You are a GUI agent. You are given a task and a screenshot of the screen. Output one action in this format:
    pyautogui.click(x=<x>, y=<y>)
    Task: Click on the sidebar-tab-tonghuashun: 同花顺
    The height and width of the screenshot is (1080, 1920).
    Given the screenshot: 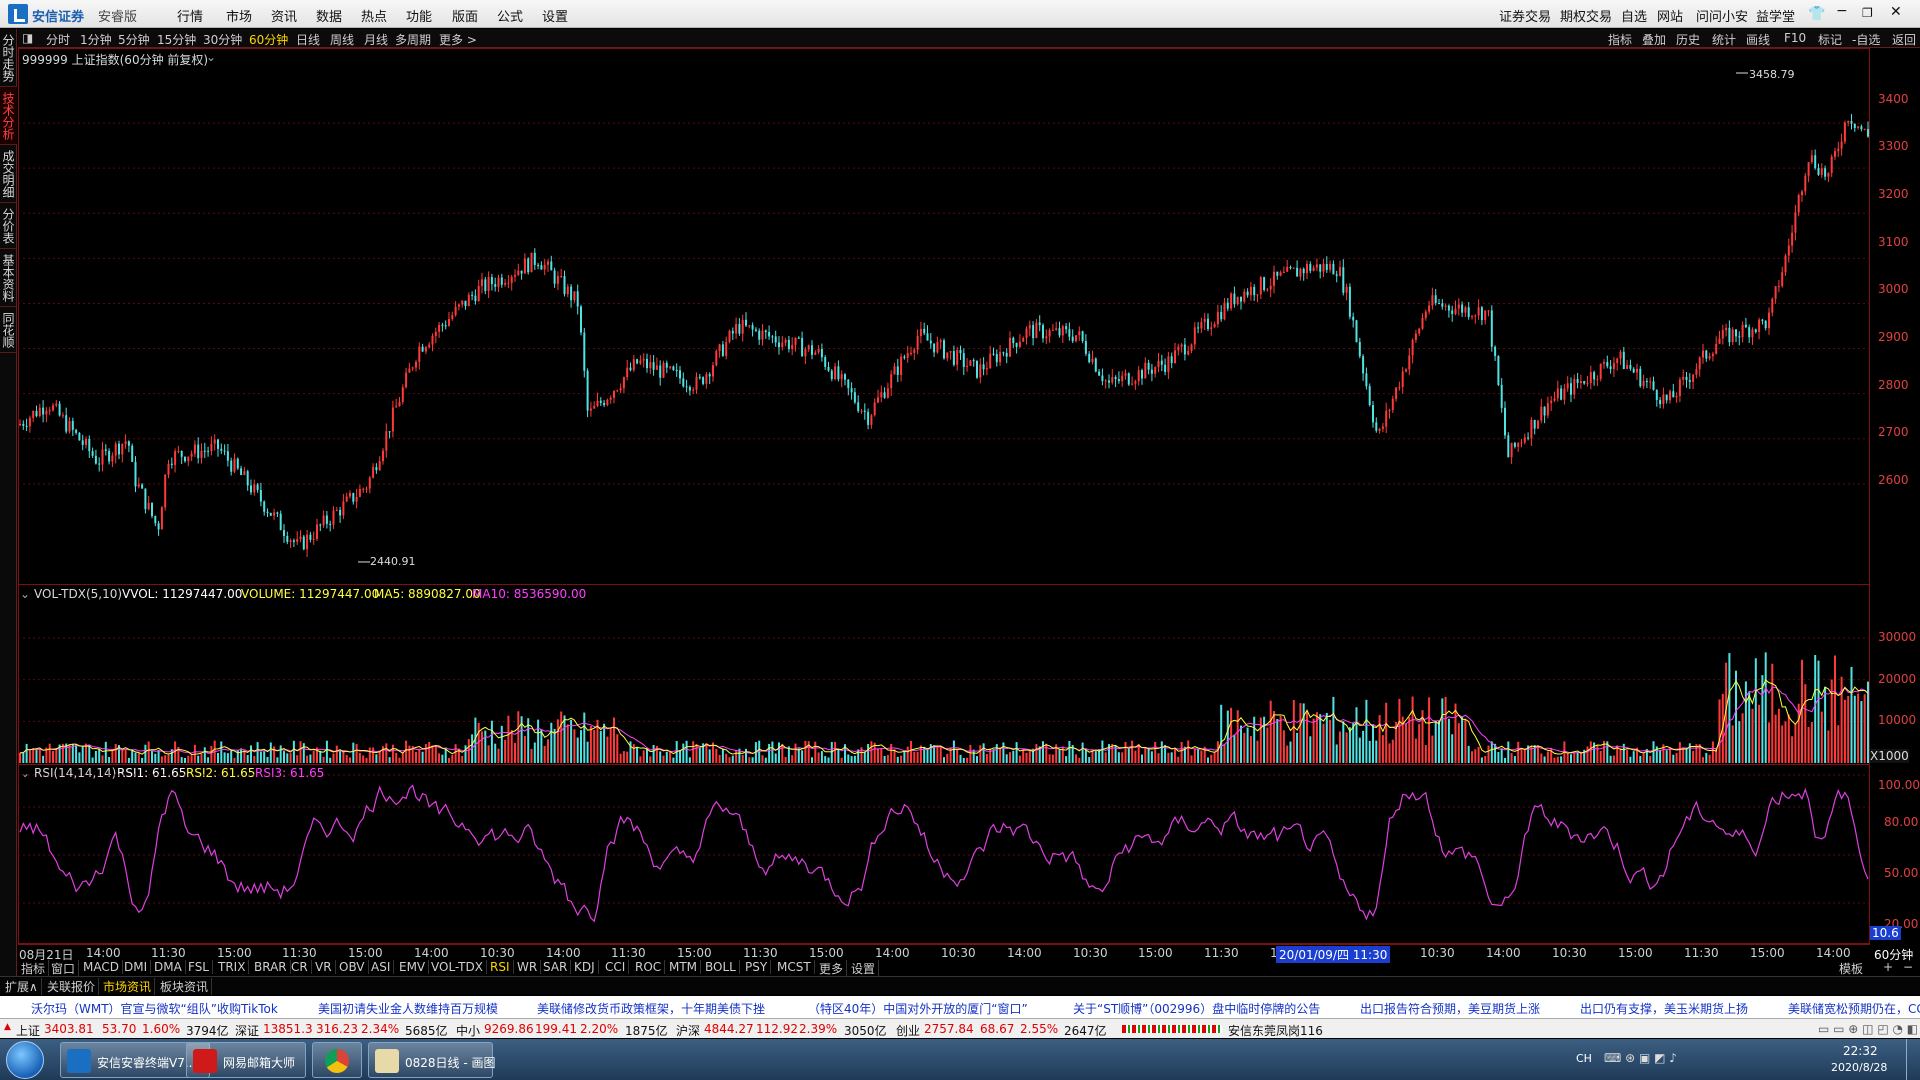 What is the action you would take?
    pyautogui.click(x=8, y=330)
    